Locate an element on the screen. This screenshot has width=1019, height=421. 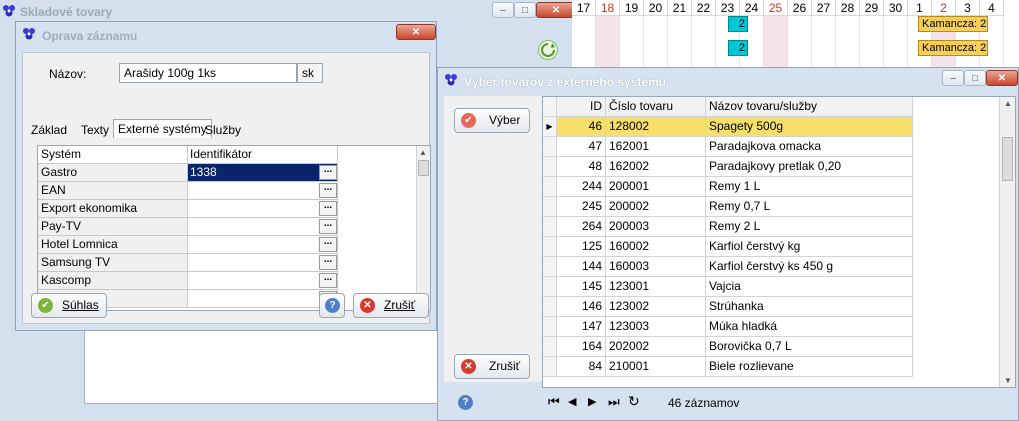
select-button: ✔ Výber is located at coordinates (492, 120).